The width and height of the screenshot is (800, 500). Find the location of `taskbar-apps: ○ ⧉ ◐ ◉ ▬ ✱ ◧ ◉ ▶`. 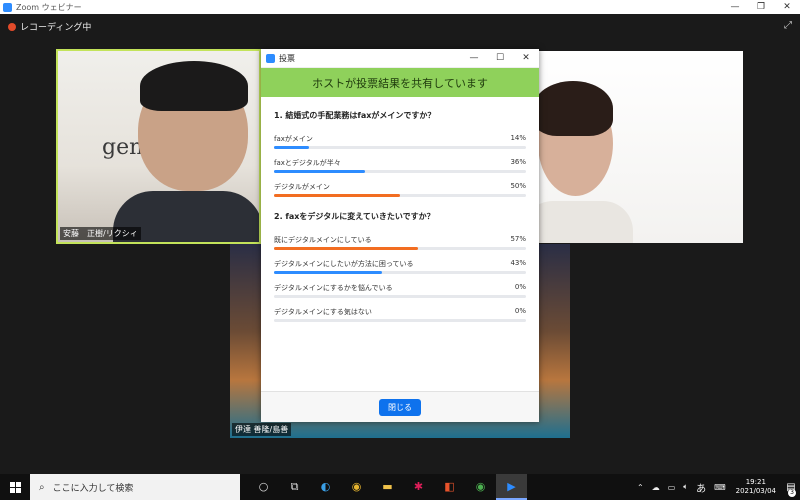

taskbar-apps: ○ ⧉ ◐ ◉ ▬ ✱ ◧ ◉ ▶ is located at coordinates (387, 487).